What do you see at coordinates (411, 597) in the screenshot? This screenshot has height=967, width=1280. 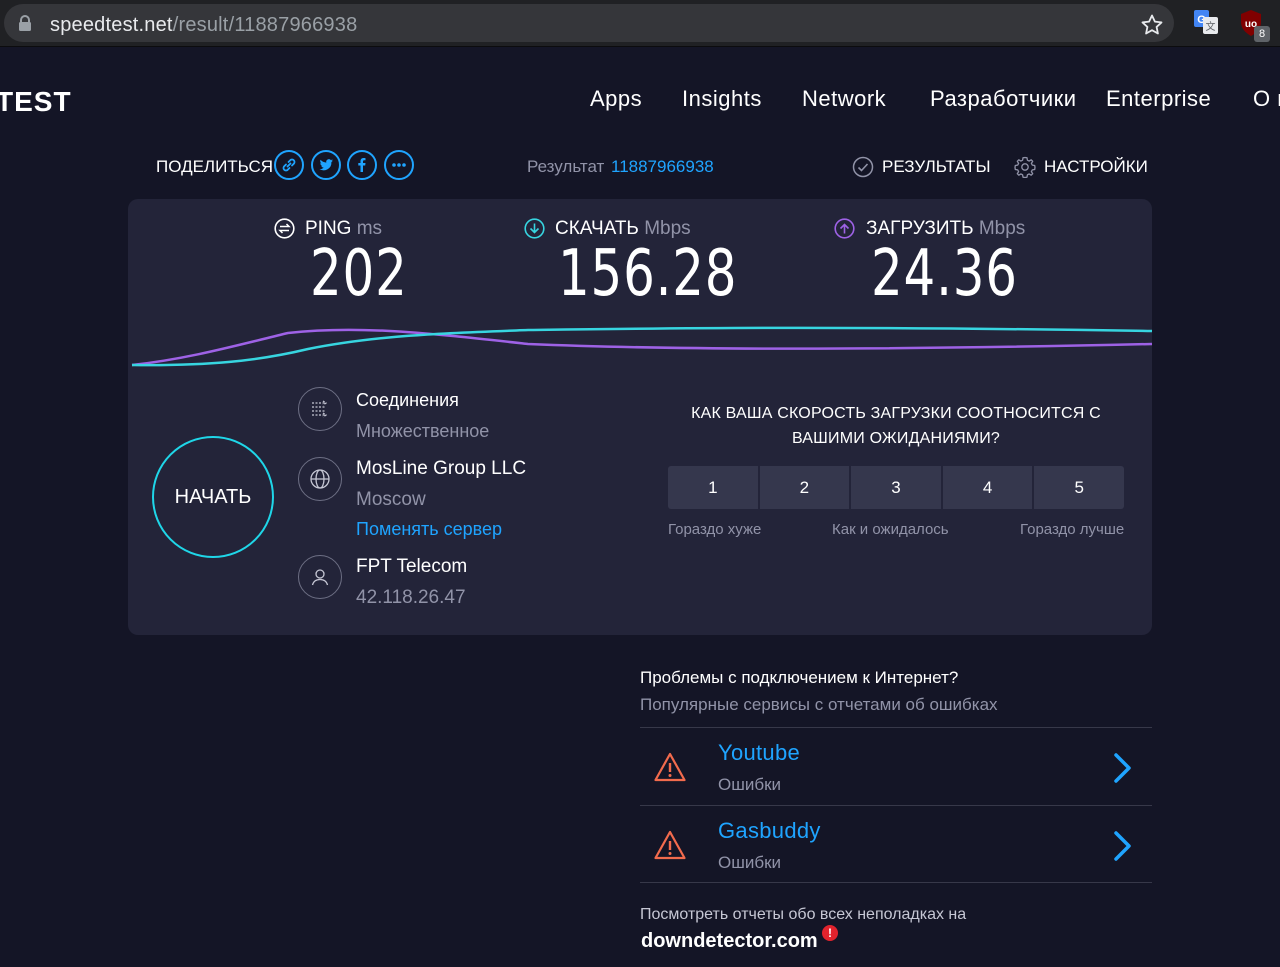 I see `isp-ip: 42.118.26.47` at bounding box center [411, 597].